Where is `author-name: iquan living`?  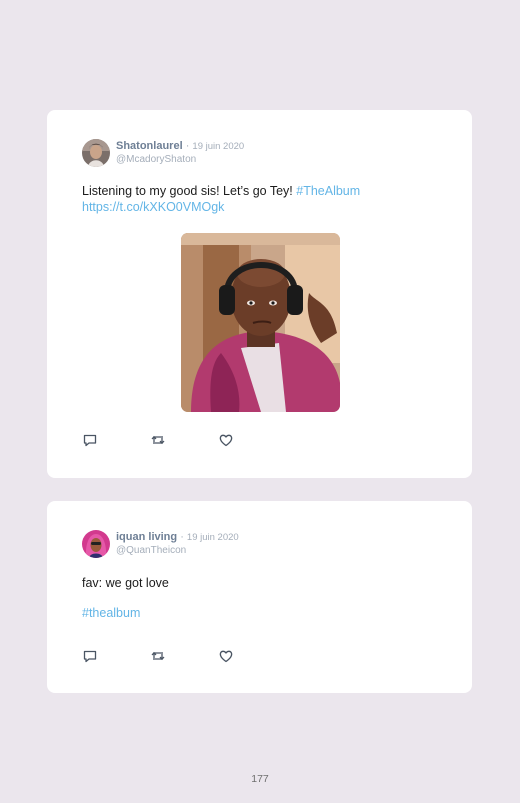
author-name: iquan living is located at coordinates (146, 537).